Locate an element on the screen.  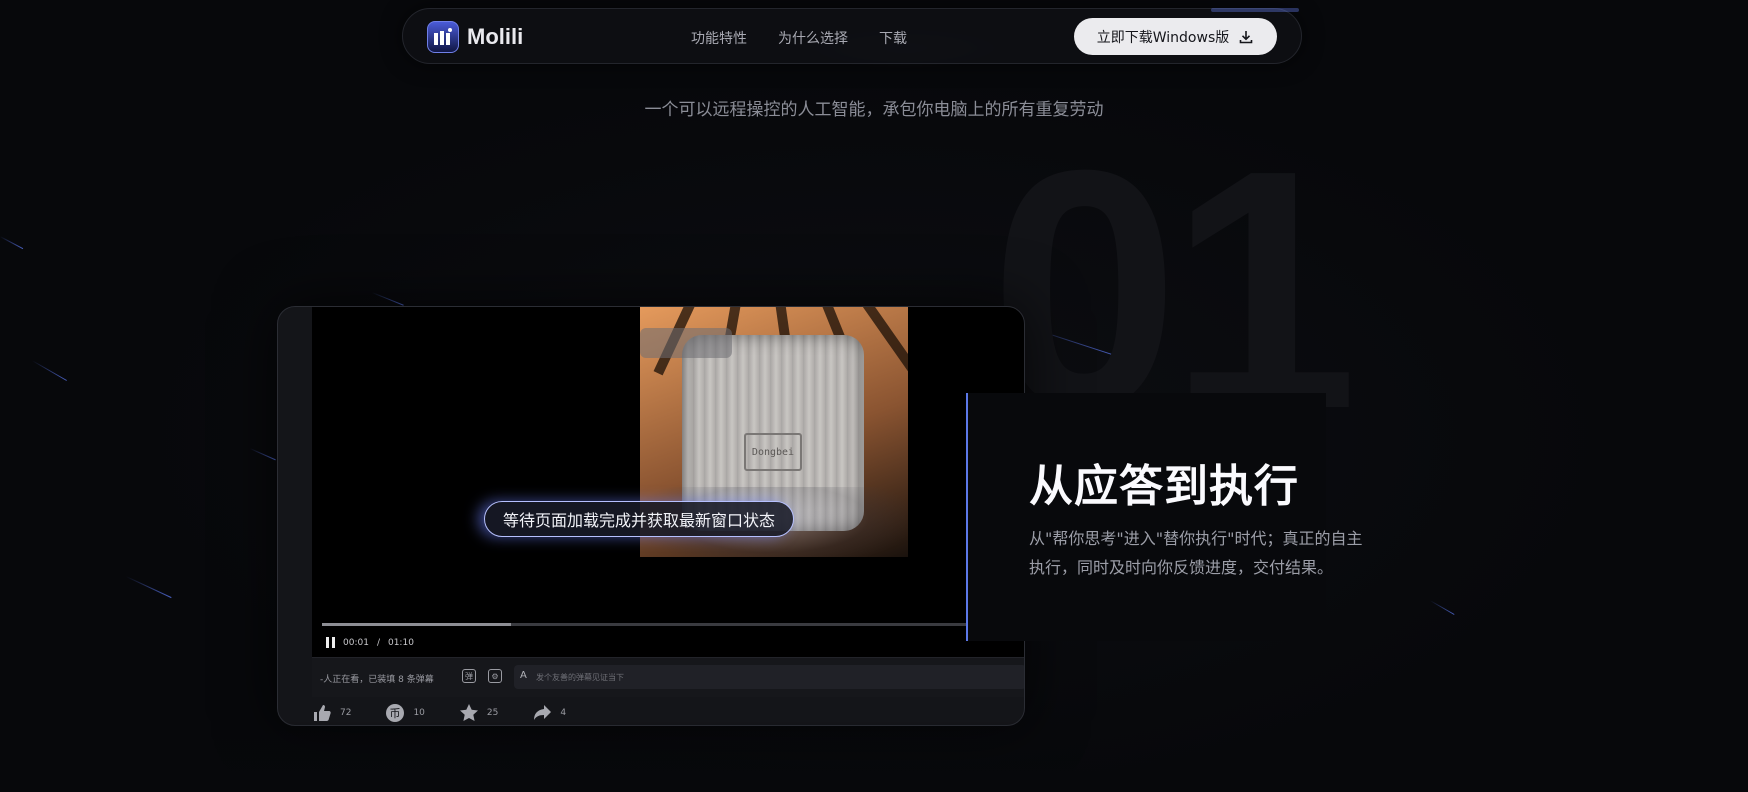
time-total: 01:10 is located at coordinates (400, 642).